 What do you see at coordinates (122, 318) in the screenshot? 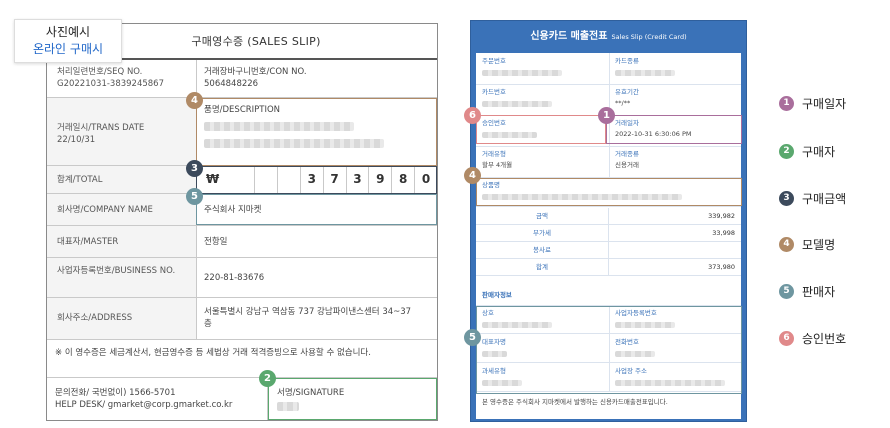
I see `address-label: 회사주소/ADDRESS` at bounding box center [122, 318].